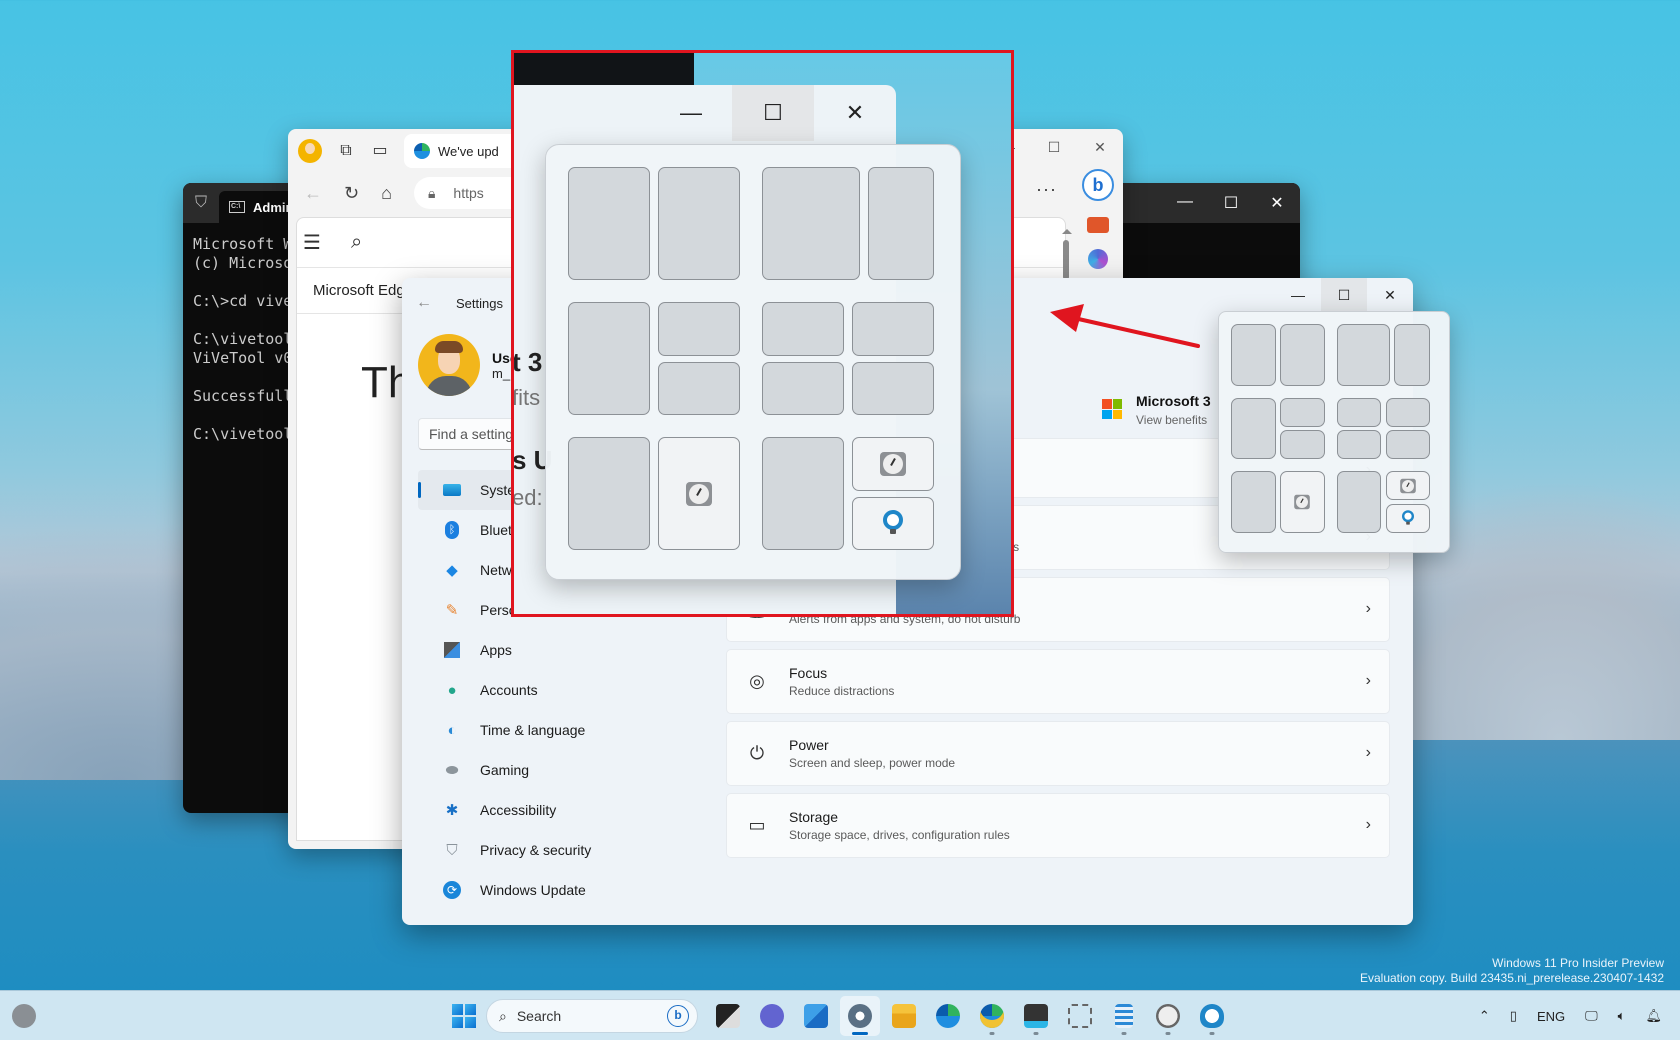  I want to click on taskbar-app-edge-canary, so click(992, 1016).